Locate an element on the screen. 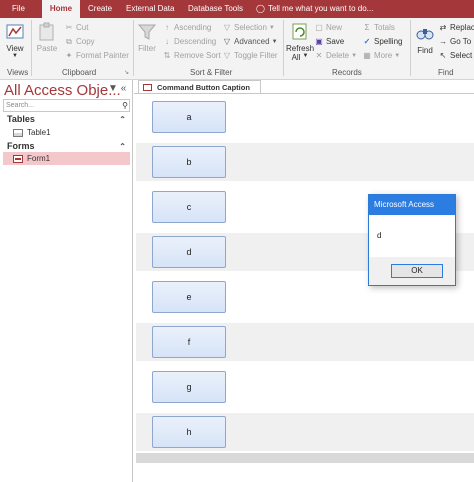 The image size is (474, 482). delete-label: Delete is located at coordinates (338, 55).